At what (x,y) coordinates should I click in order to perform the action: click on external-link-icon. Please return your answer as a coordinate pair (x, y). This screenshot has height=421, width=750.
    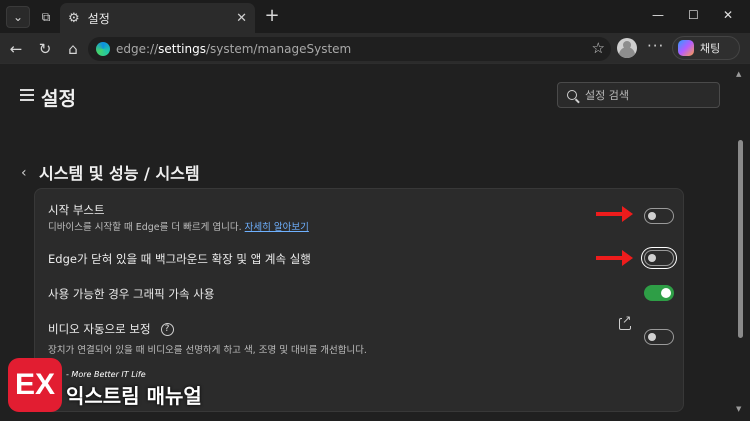
    Looking at the image, I should click on (625, 321).